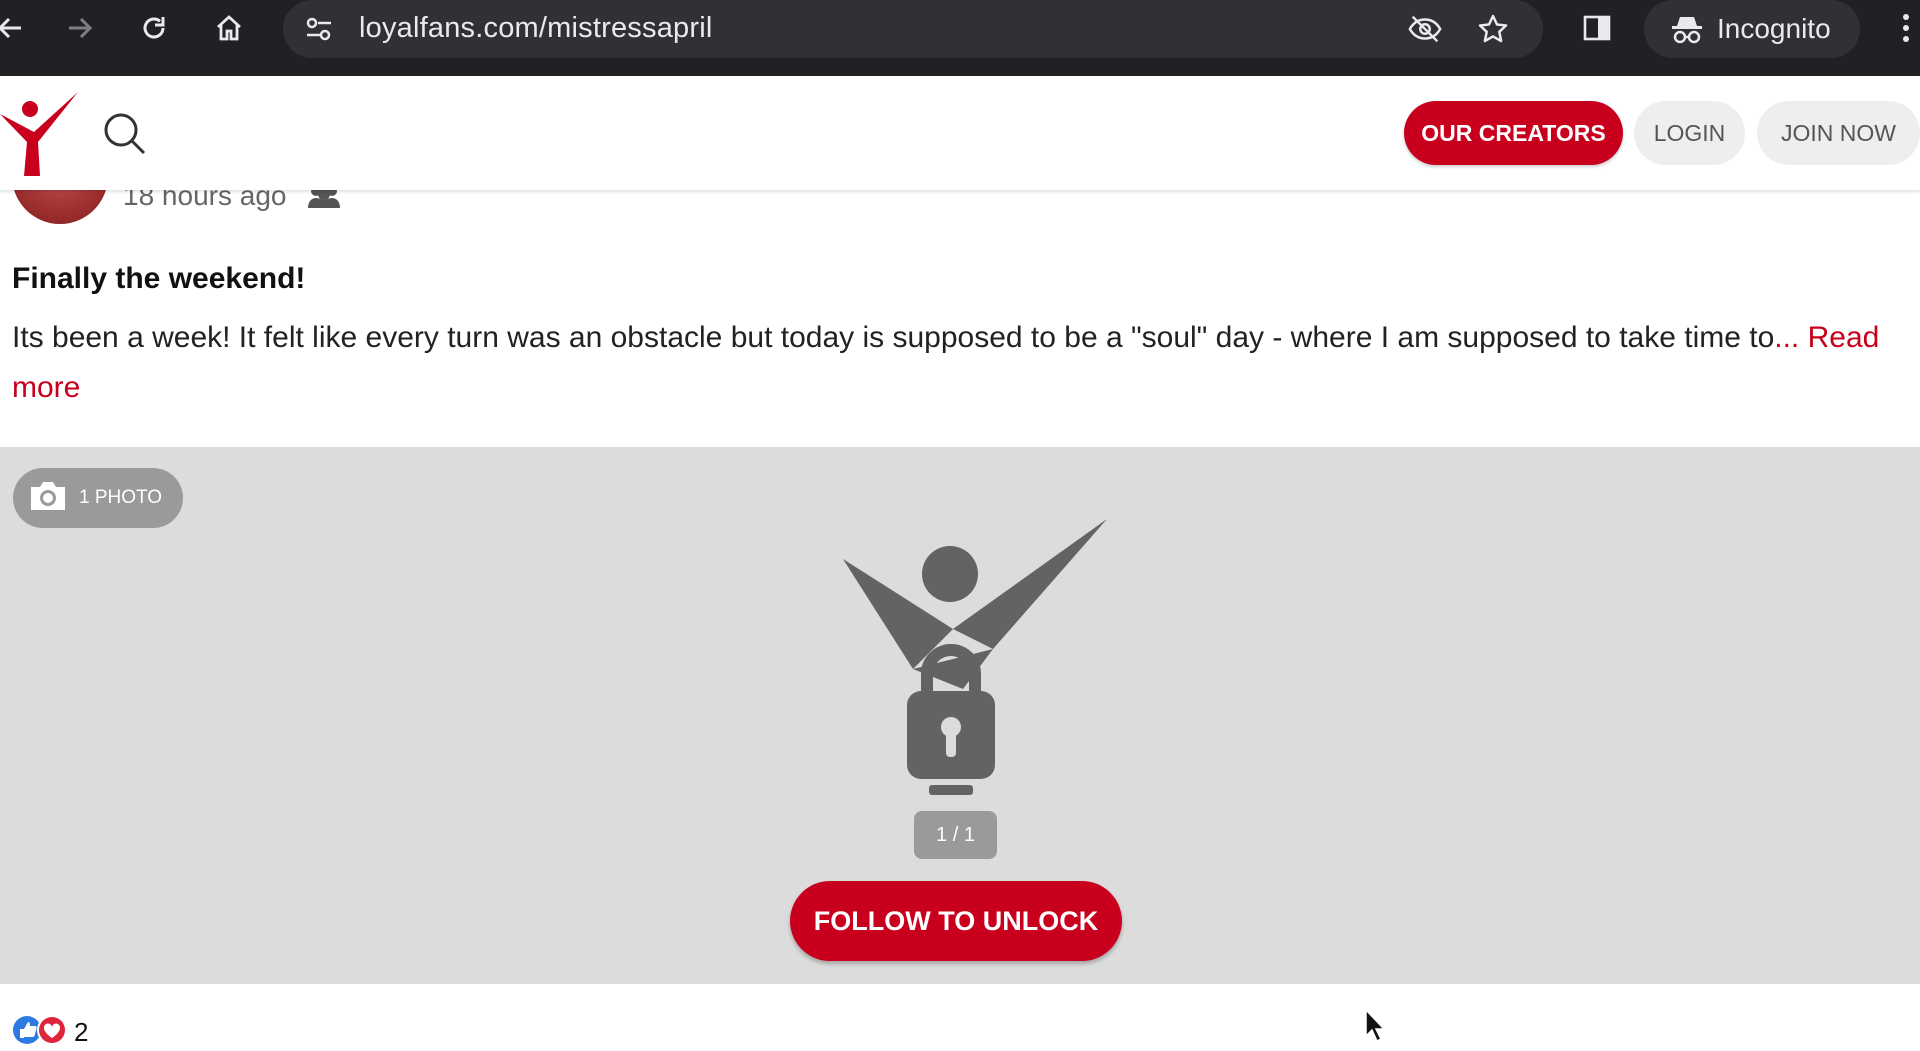  Describe the element at coordinates (1689, 133) in the screenshot. I see `login-button: LOGIN` at that location.